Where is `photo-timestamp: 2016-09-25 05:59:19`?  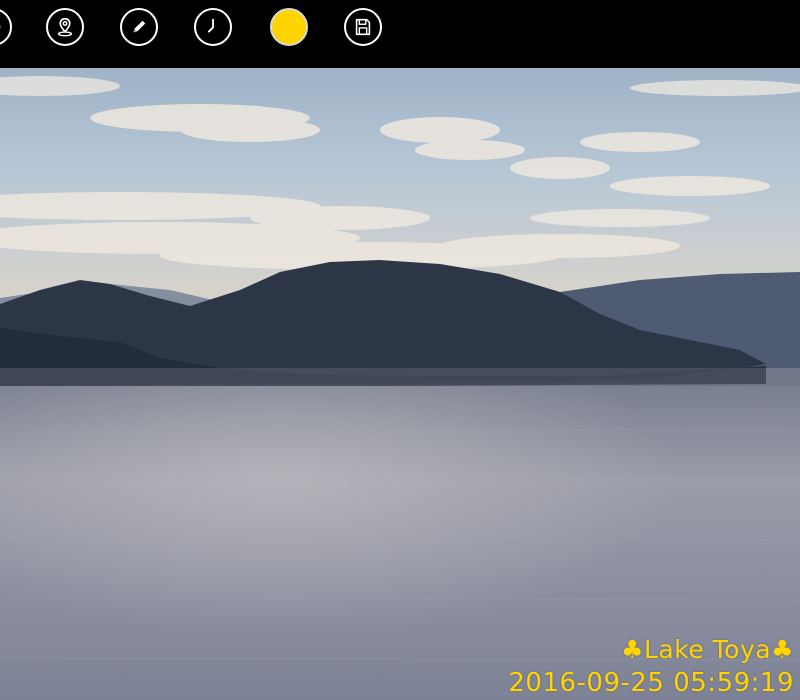
photo-timestamp: 2016-09-25 05:59:19 is located at coordinates (651, 683).